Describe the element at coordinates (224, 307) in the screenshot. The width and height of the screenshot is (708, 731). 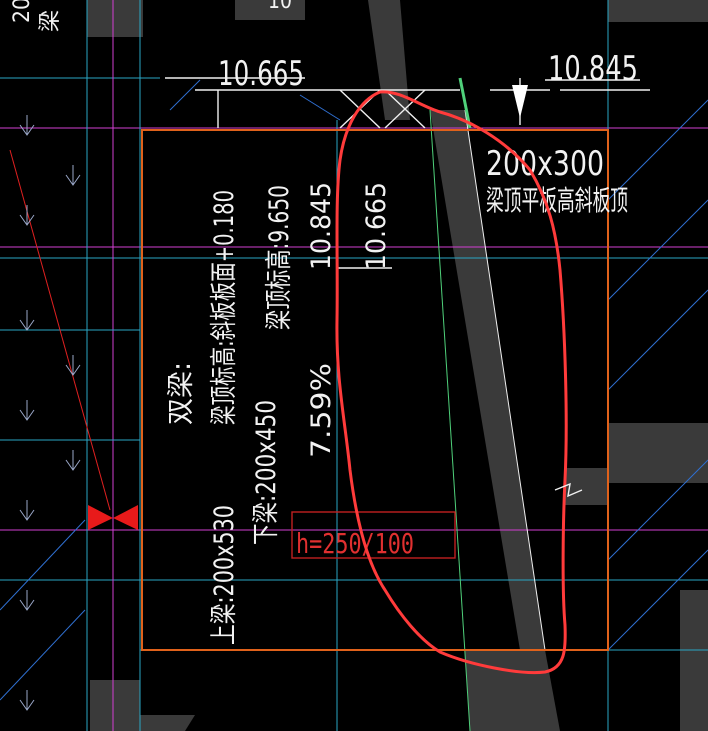
I see `vtext-beam-top-slab: 梁顶标高:斜板板面+0.180` at that location.